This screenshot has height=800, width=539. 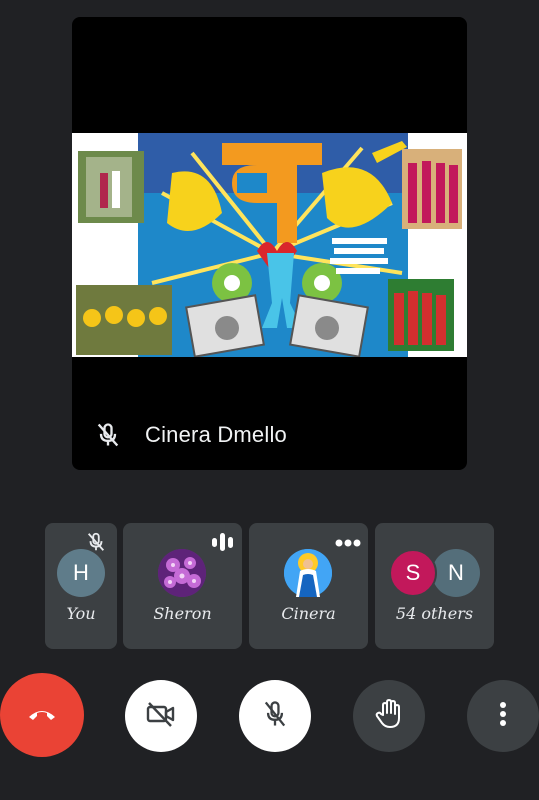 I want to click on participant-tile-sheron: Sheron, so click(x=182, y=586).